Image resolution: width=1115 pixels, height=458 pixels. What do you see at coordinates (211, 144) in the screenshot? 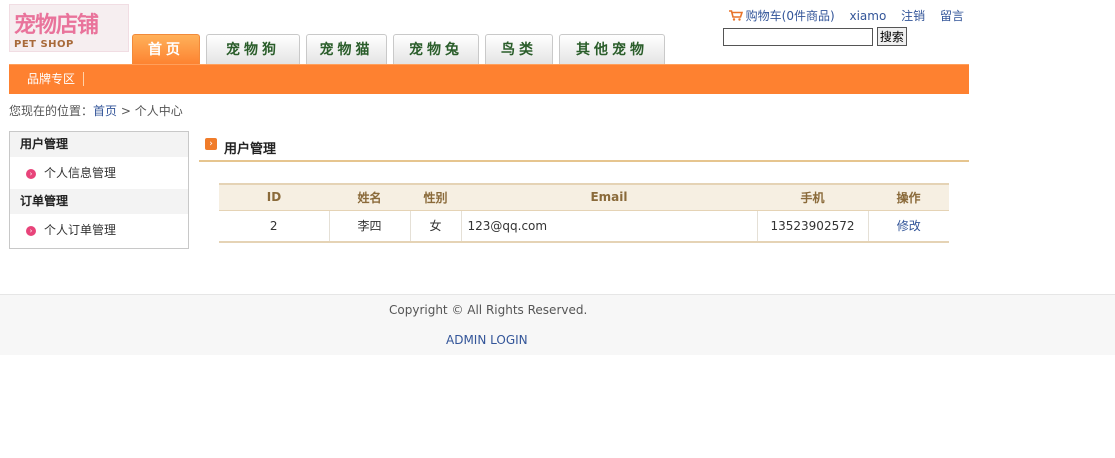
I see `section-arrow-icon: ›` at bounding box center [211, 144].